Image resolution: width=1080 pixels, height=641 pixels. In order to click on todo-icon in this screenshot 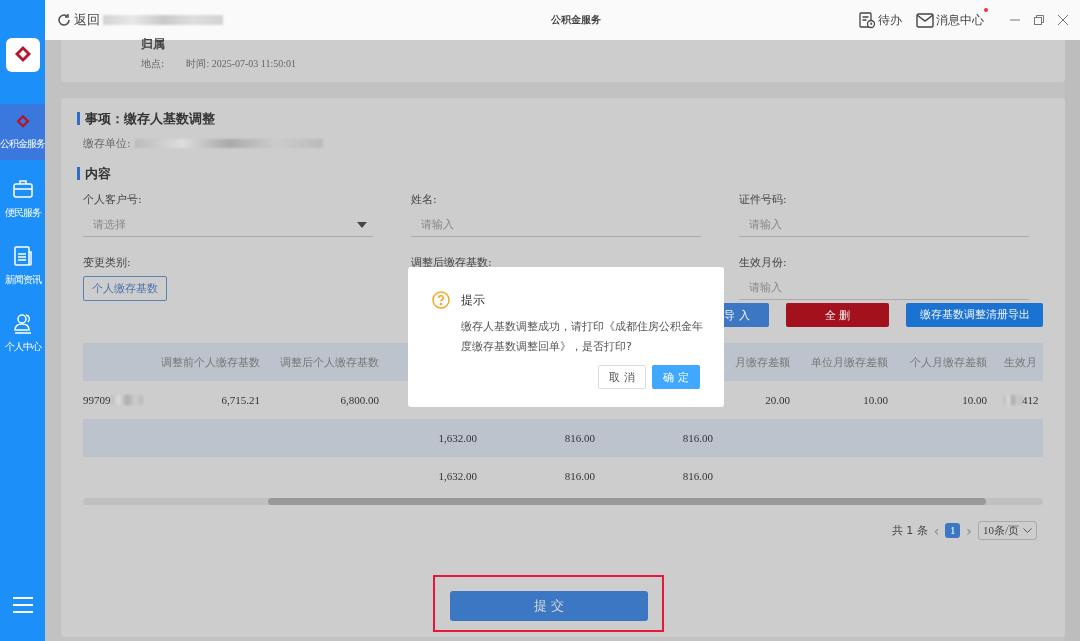, I will do `click(867, 20)`.